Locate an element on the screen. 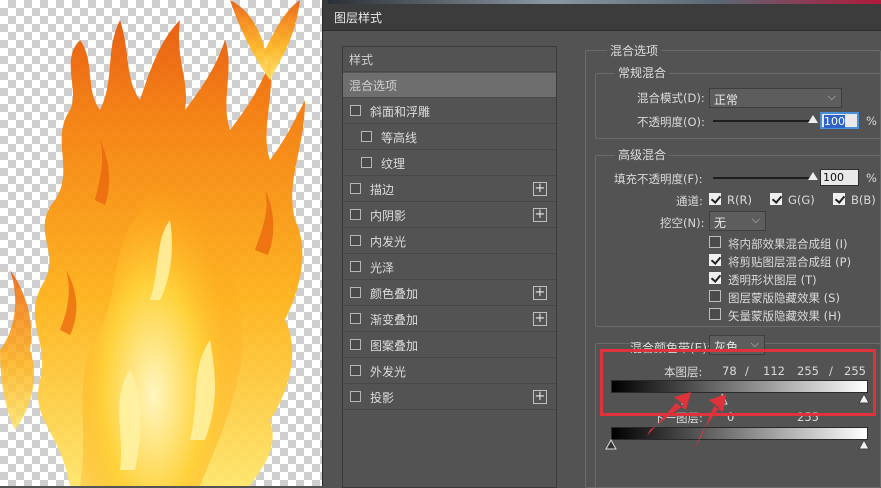 This screenshot has width=881, height=488. underlying-black-handle is located at coordinates (611, 444).